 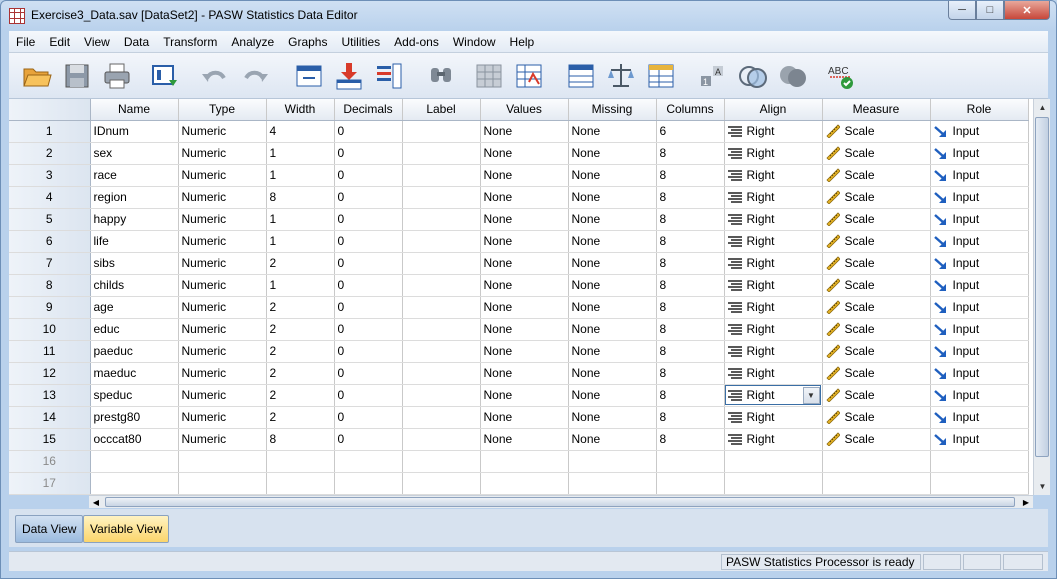 I want to click on table-row: 10 educ Numeric 2 0 None None 8 Right Scale Input, so click(x=519, y=329).